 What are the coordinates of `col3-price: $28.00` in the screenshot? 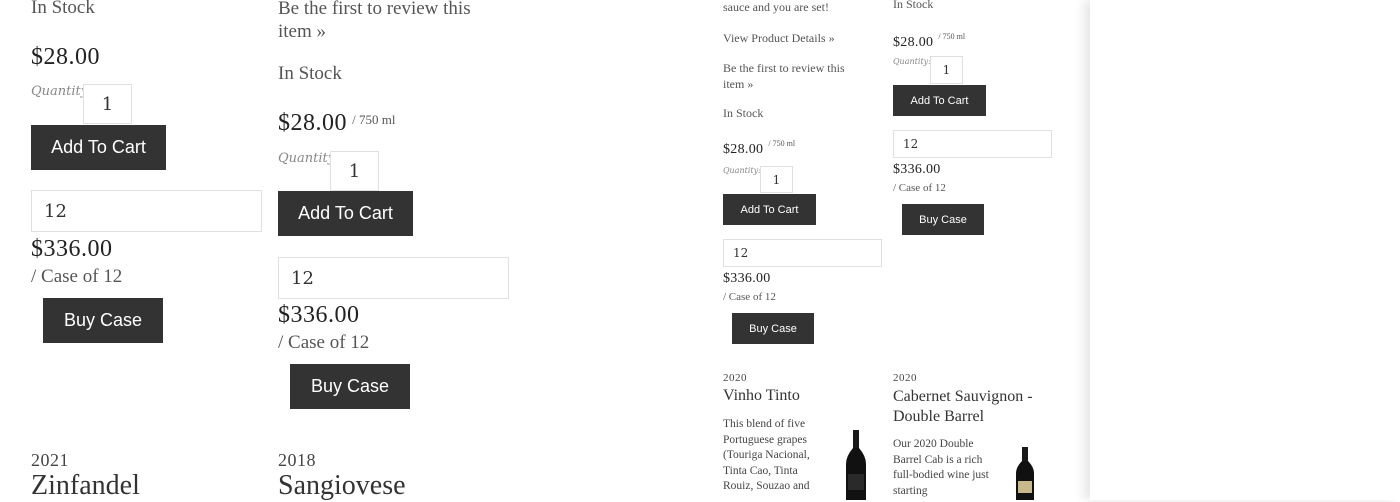 It's located at (743, 149).